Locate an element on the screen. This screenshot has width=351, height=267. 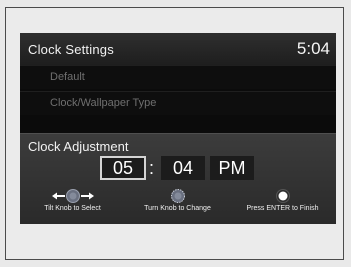
hint-label: Tilt Knob to Select is located at coordinates (72, 208).